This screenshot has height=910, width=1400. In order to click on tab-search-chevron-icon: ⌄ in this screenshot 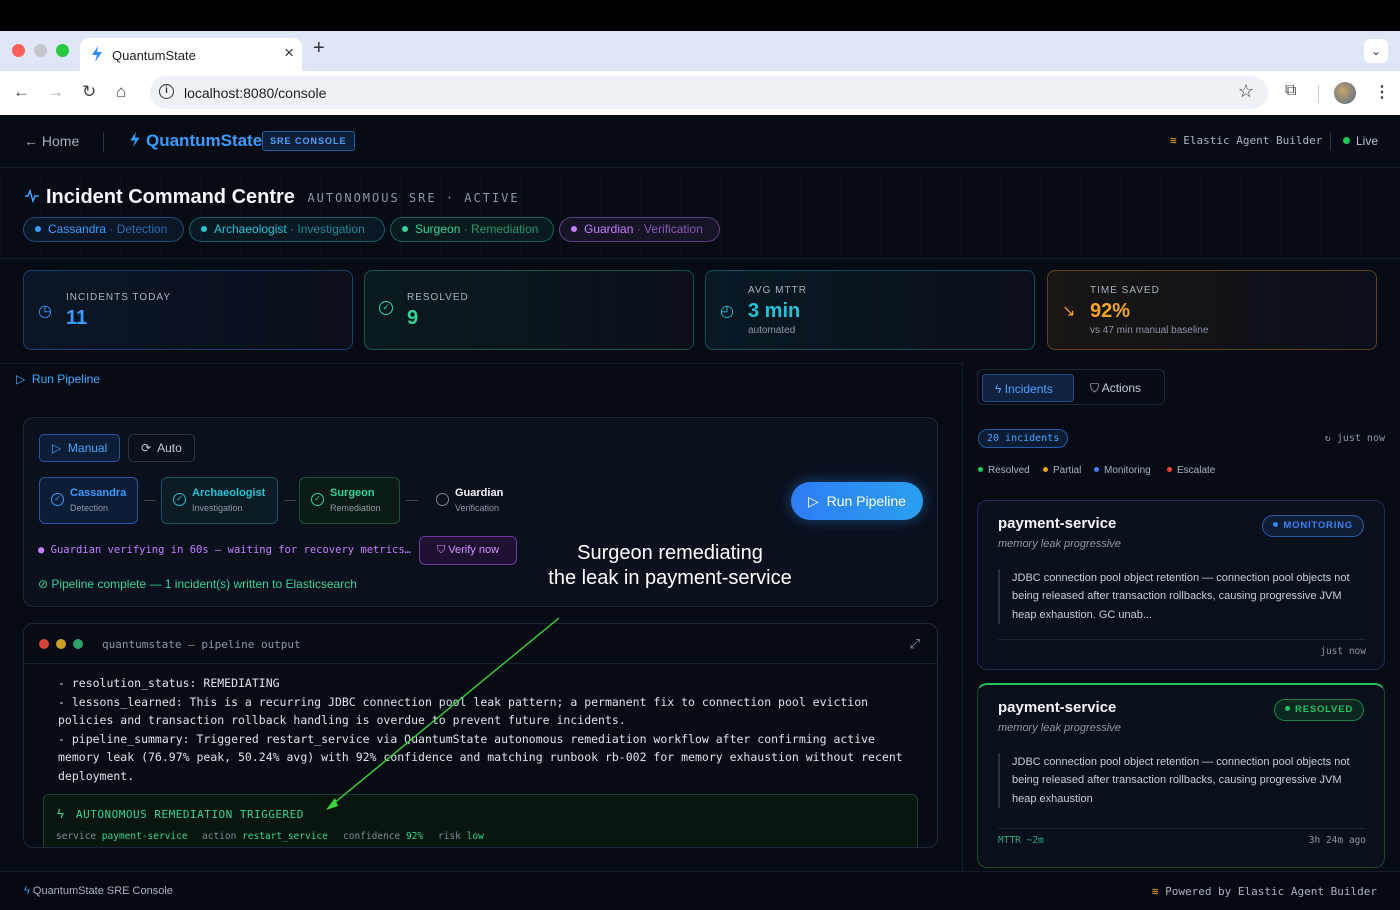, I will do `click(1376, 51)`.